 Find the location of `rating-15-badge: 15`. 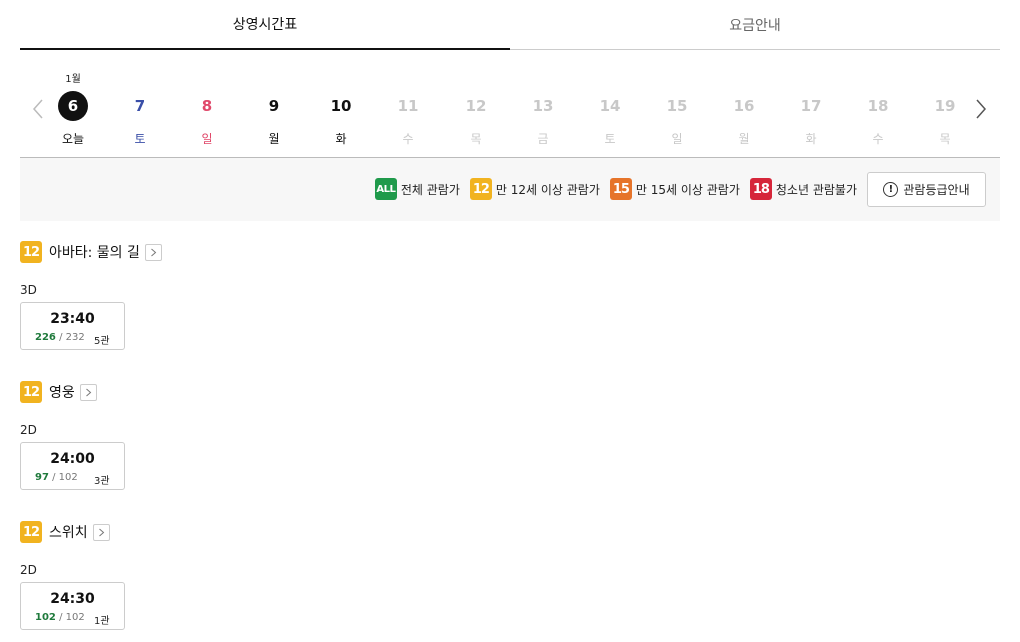

rating-15-badge: 15 is located at coordinates (620, 189).